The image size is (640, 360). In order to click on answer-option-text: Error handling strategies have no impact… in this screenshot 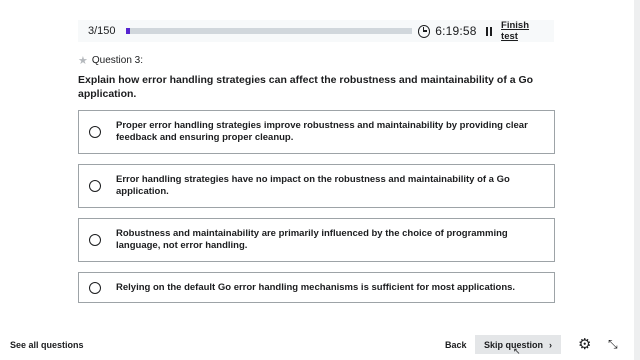, I will do `click(313, 185)`.